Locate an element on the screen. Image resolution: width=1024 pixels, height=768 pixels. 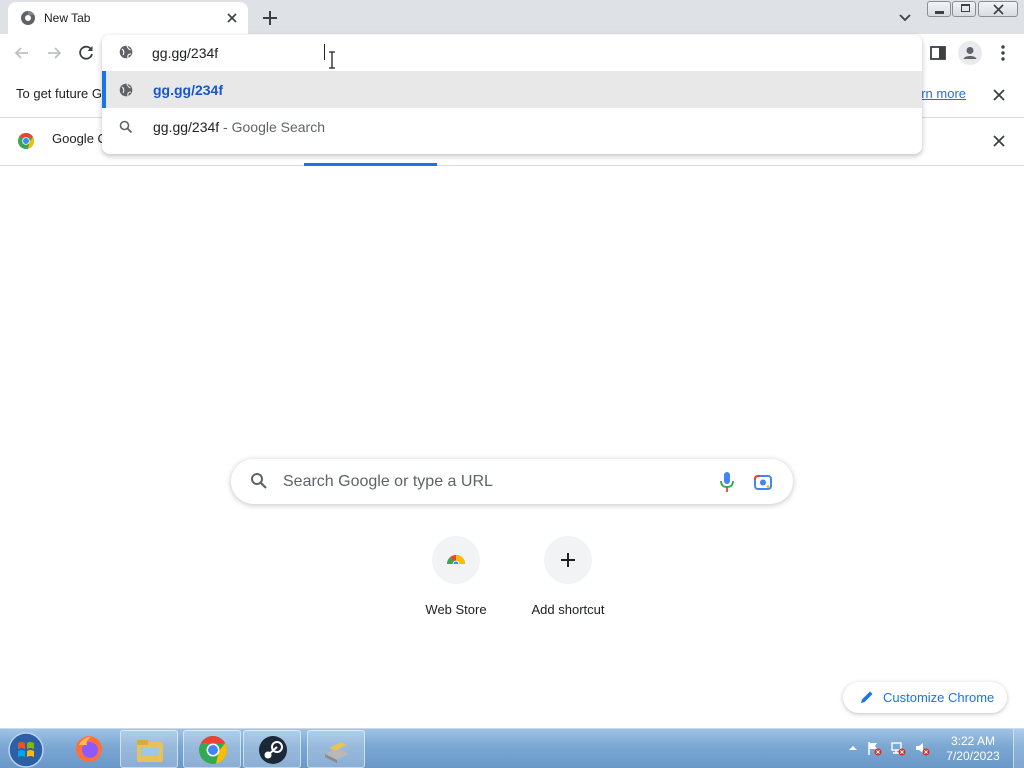
shortcut-web-store: Web Store is located at coordinates (456, 581).